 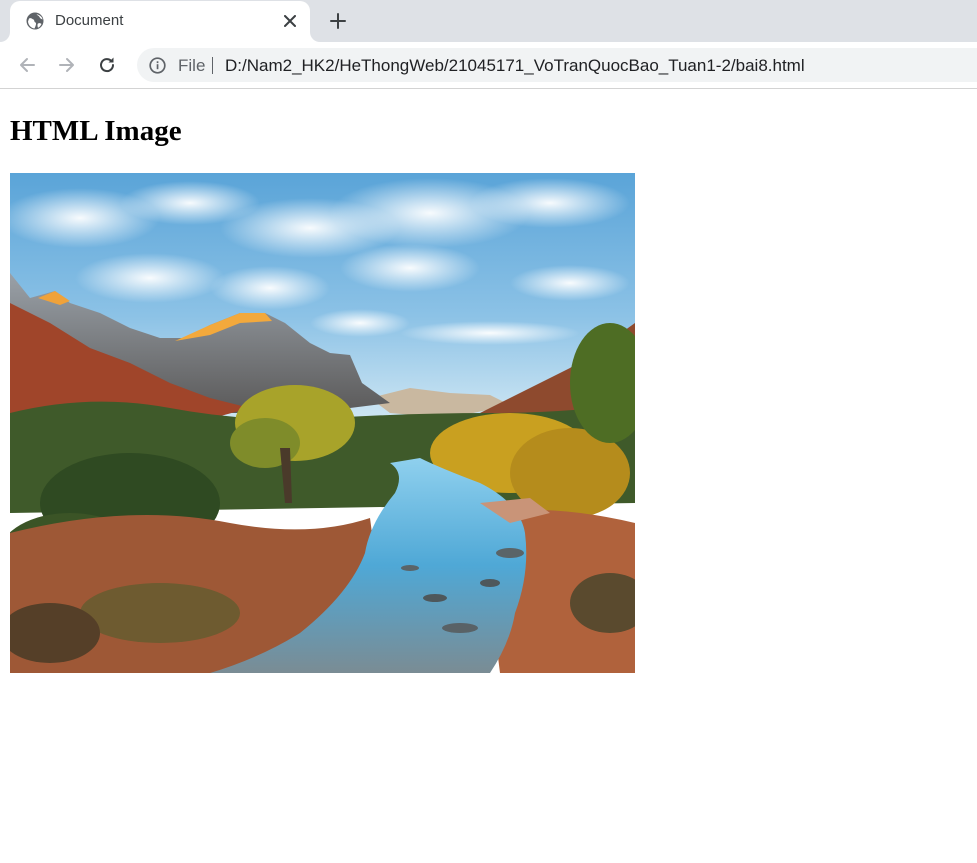 What do you see at coordinates (157, 65) in the screenshot?
I see `info-icon` at bounding box center [157, 65].